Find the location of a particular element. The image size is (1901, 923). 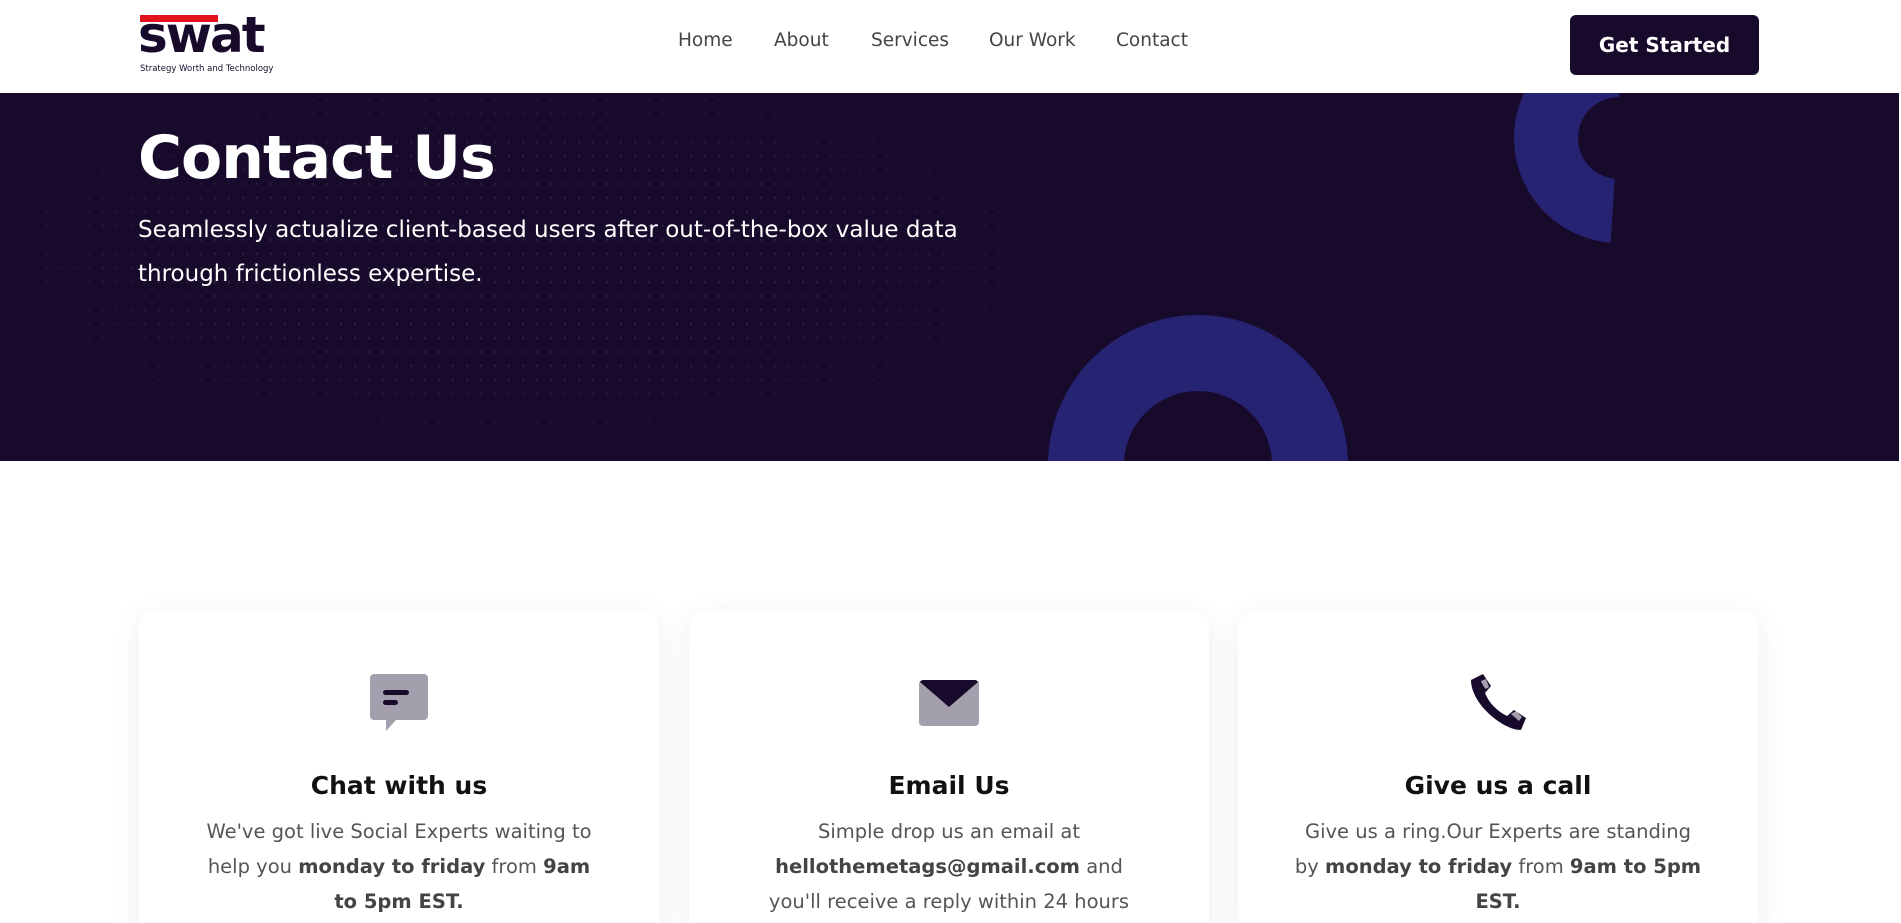

envelope-icon is located at coordinates (949, 703).